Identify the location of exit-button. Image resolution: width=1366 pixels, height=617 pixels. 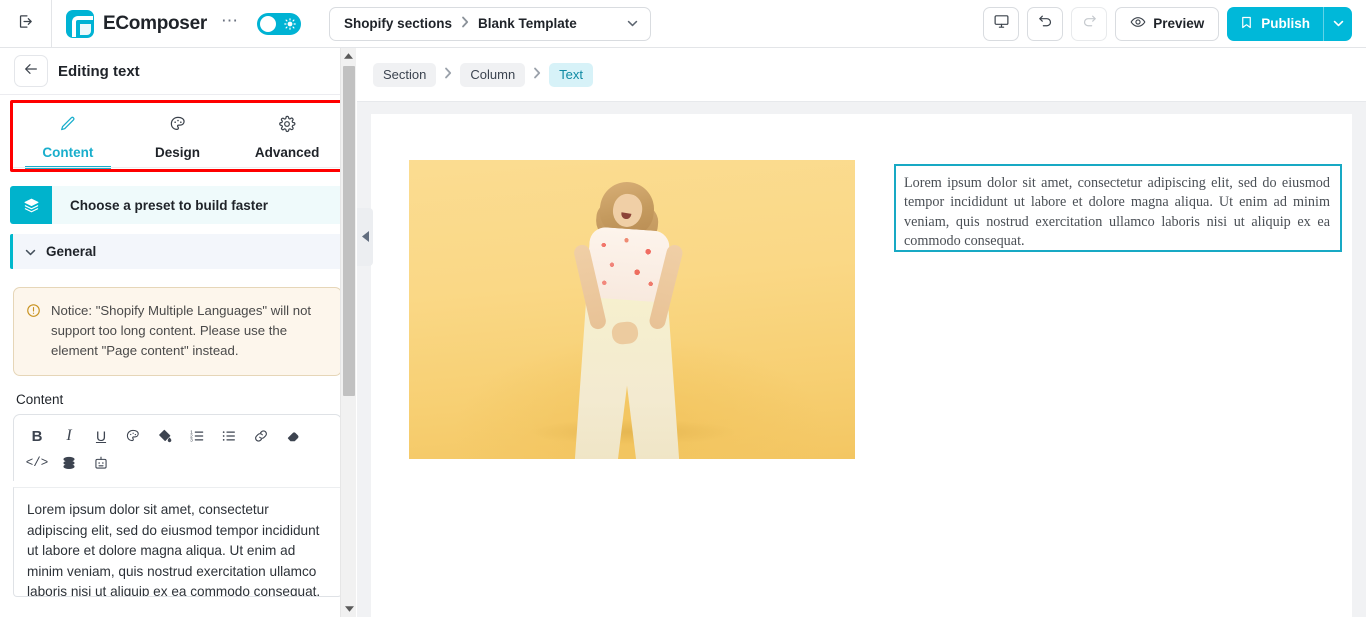
(26, 24).